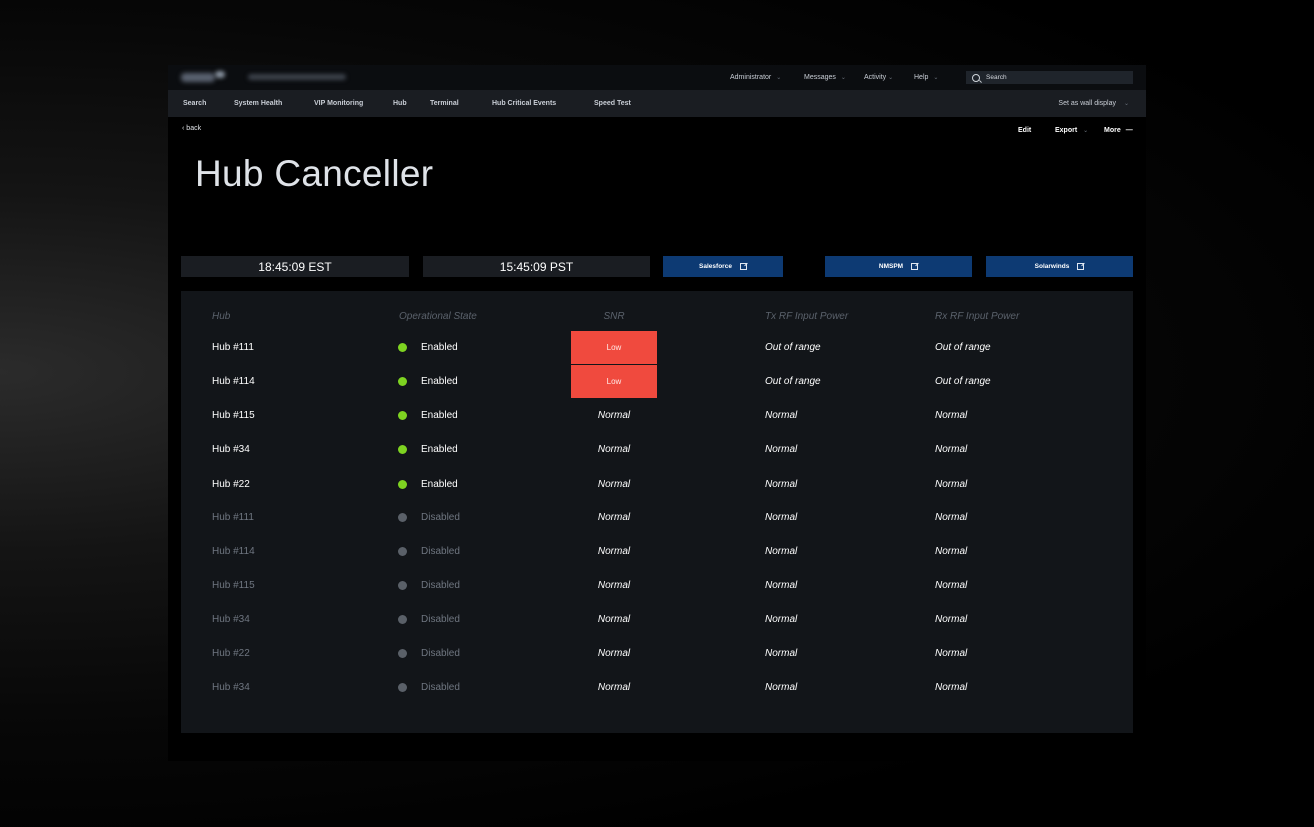 The height and width of the screenshot is (827, 1314). I want to click on table-row: Hub #115 Enabled Normal Normal Normal, so click(657, 415).